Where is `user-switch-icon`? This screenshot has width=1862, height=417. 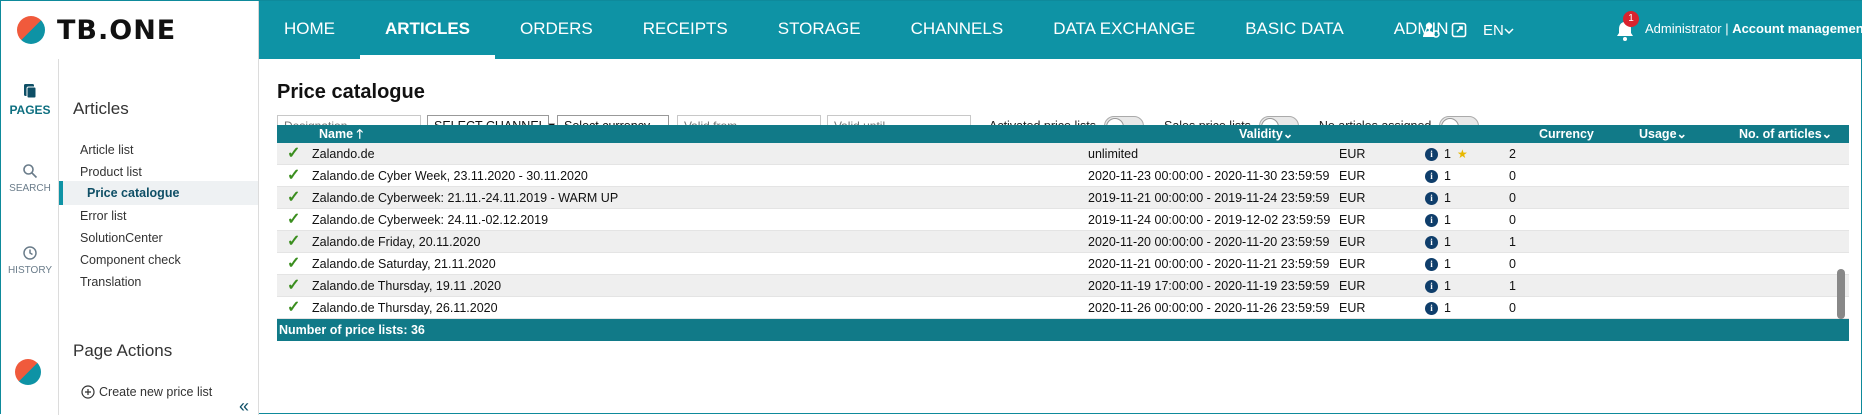 user-switch-icon is located at coordinates (1431, 30).